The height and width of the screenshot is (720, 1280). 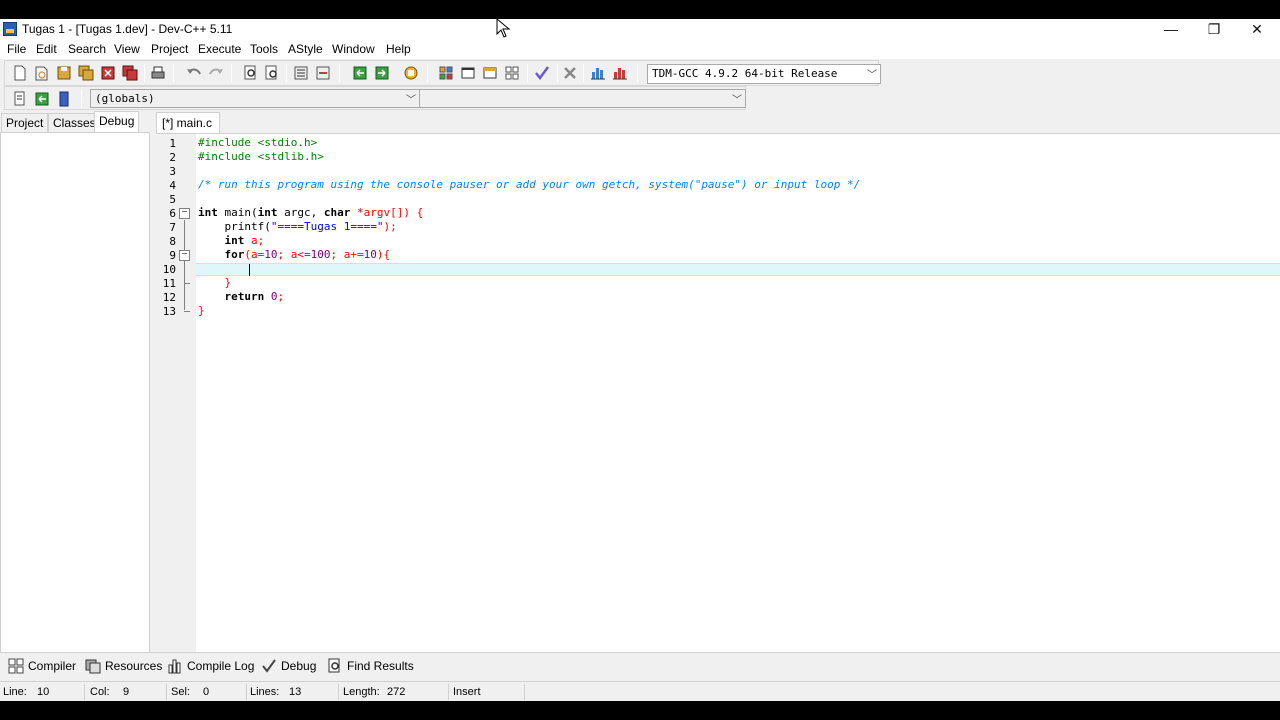 I want to click on line-number: 8, so click(x=172, y=241).